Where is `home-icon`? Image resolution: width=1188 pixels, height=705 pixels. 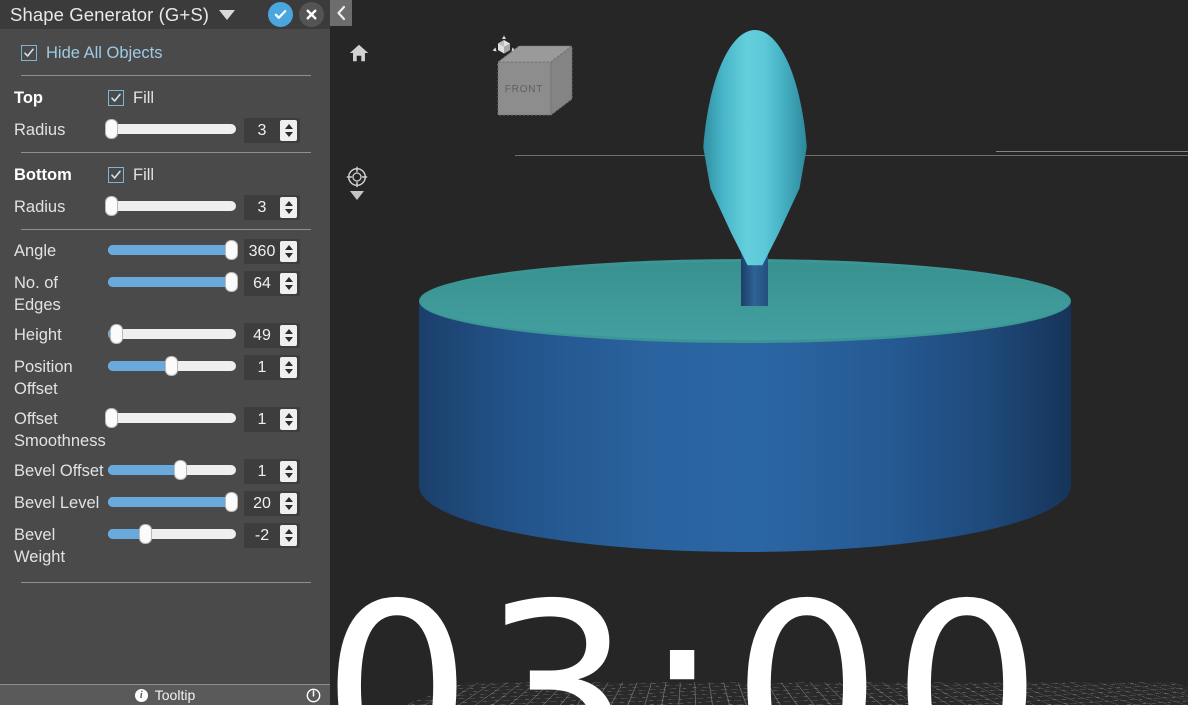
home-icon is located at coordinates (359, 55).